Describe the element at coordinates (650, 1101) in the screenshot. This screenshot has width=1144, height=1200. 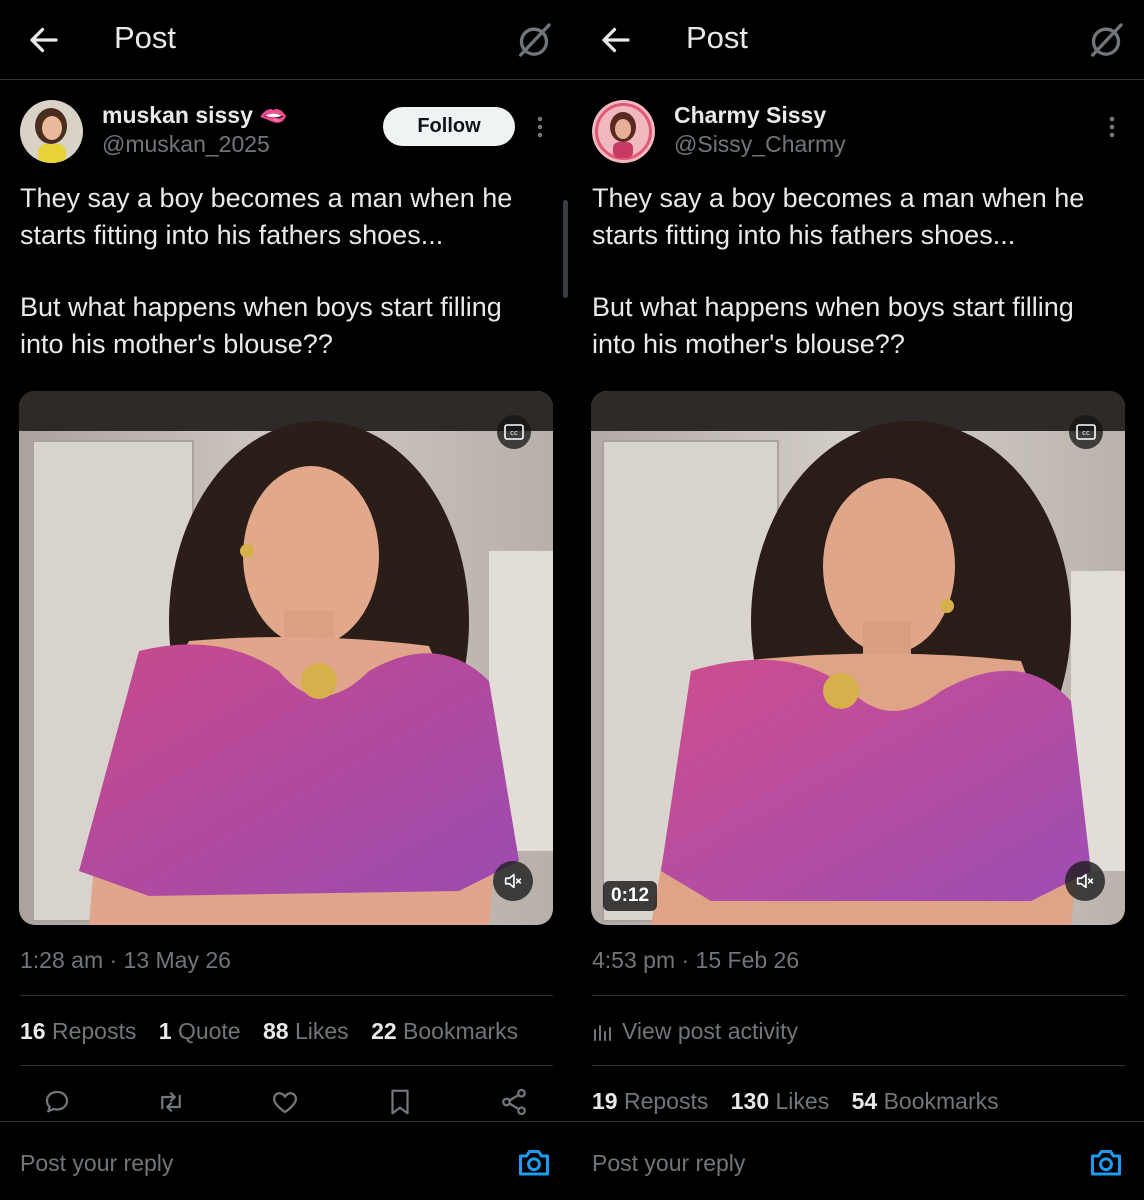
I see `reposts-stat: 19 Reposts` at that location.